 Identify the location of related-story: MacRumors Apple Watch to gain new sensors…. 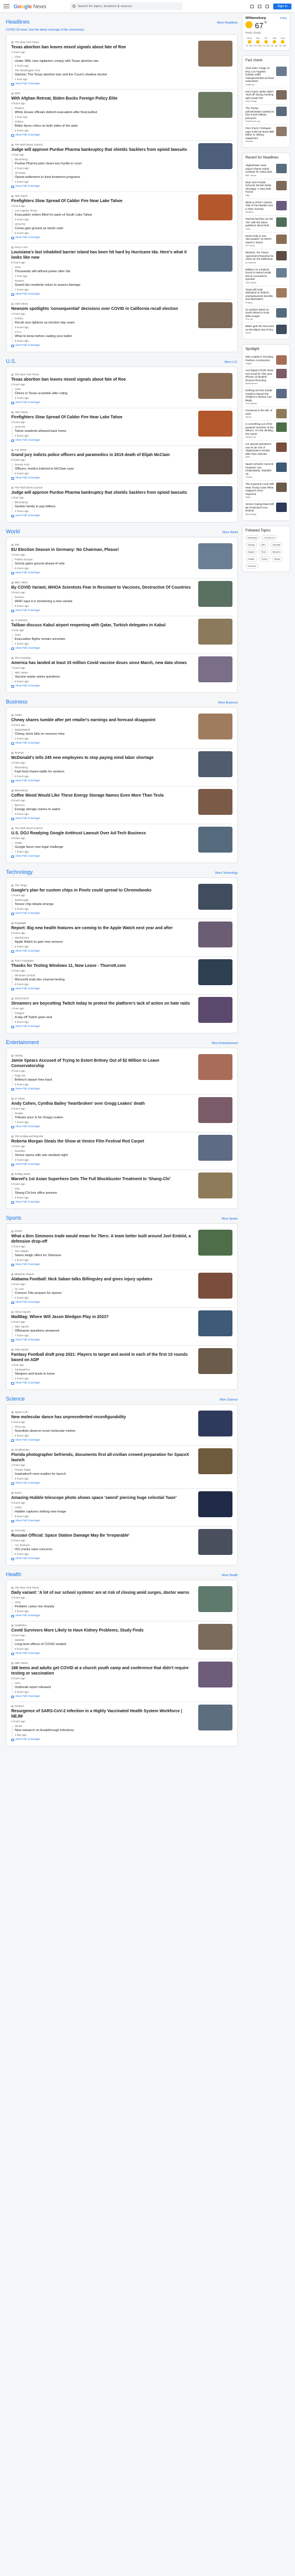
(103, 942).